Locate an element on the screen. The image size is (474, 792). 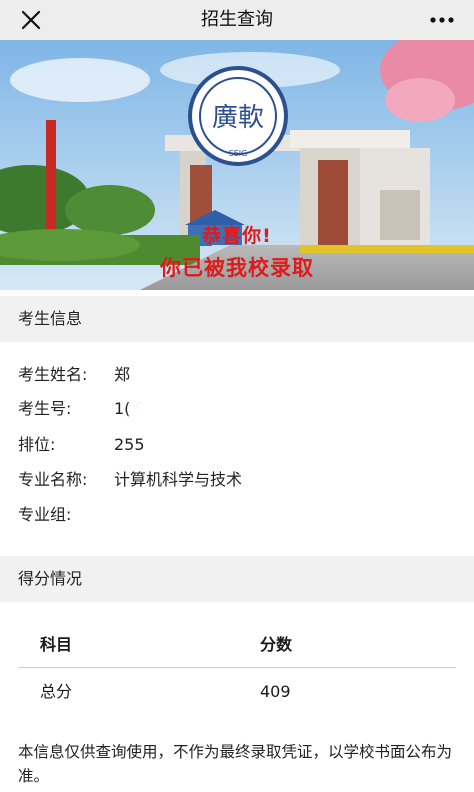
admitted-text: 你已被我校录取 is located at coordinates (237, 268).